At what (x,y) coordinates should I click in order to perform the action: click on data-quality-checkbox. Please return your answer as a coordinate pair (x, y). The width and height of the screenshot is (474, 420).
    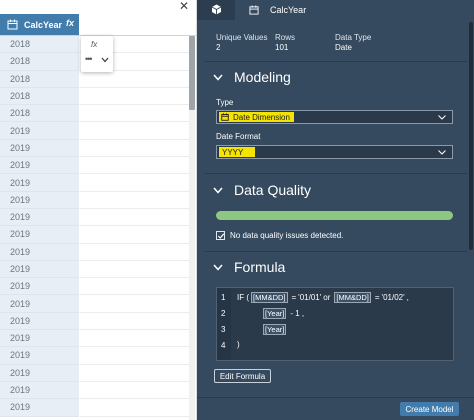
    Looking at the image, I should click on (220, 235).